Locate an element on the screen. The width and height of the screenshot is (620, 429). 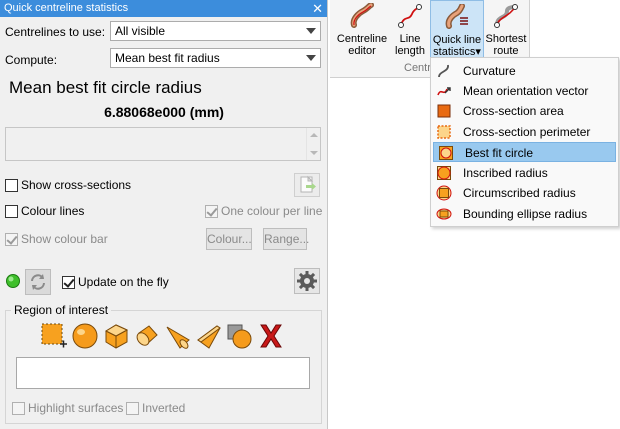
colour-lines-label: Colour lines is located at coordinates (53, 211).